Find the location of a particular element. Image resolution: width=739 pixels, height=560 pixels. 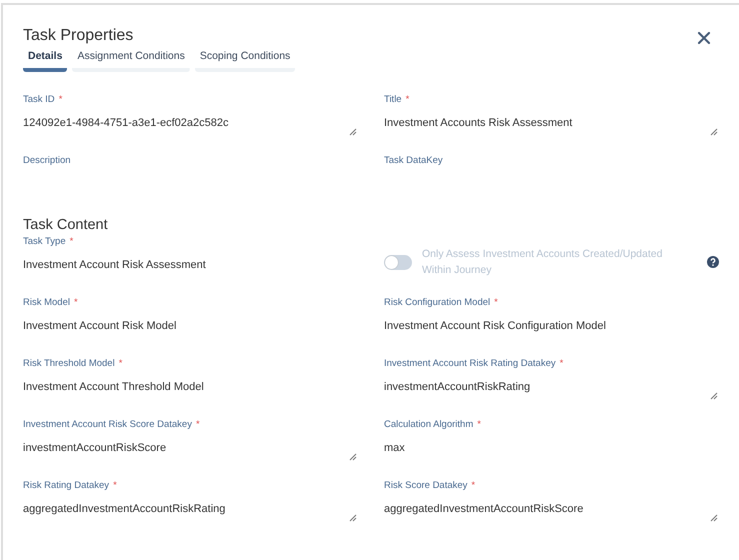

field-label: Calculation Algorithm is located at coordinates (429, 424).